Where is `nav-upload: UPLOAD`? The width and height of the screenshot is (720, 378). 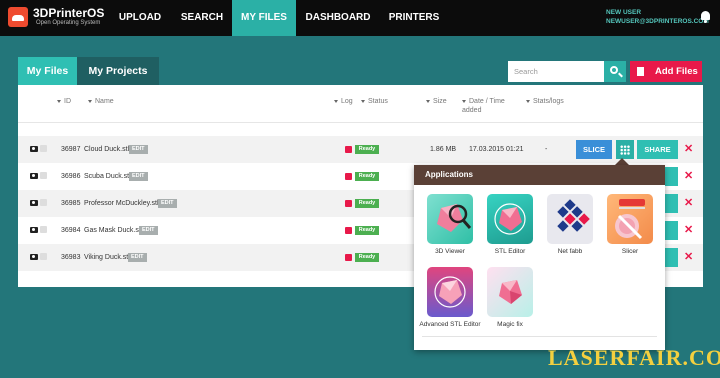 nav-upload: UPLOAD is located at coordinates (140, 18).